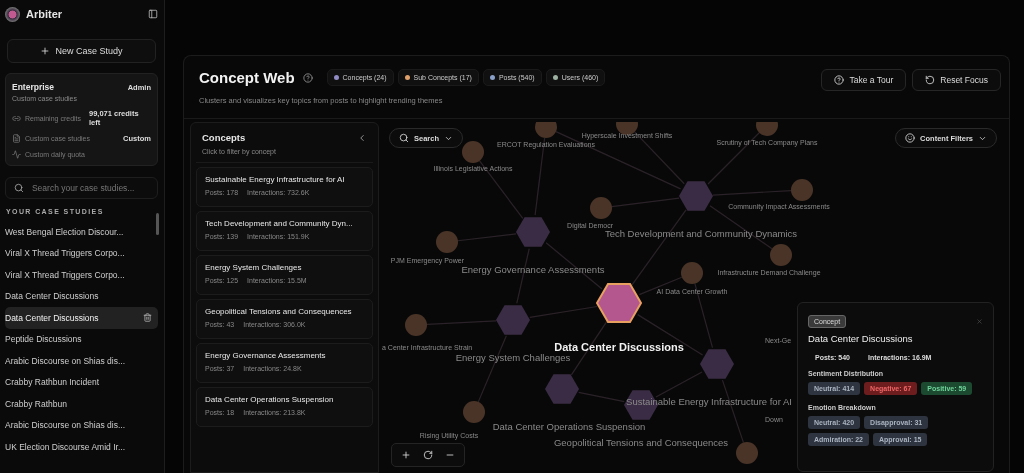 Image resolution: width=1024 pixels, height=473 pixels. What do you see at coordinates (569, 426) in the screenshot?
I see `node-label: Data Center Operations Suspension` at bounding box center [569, 426].